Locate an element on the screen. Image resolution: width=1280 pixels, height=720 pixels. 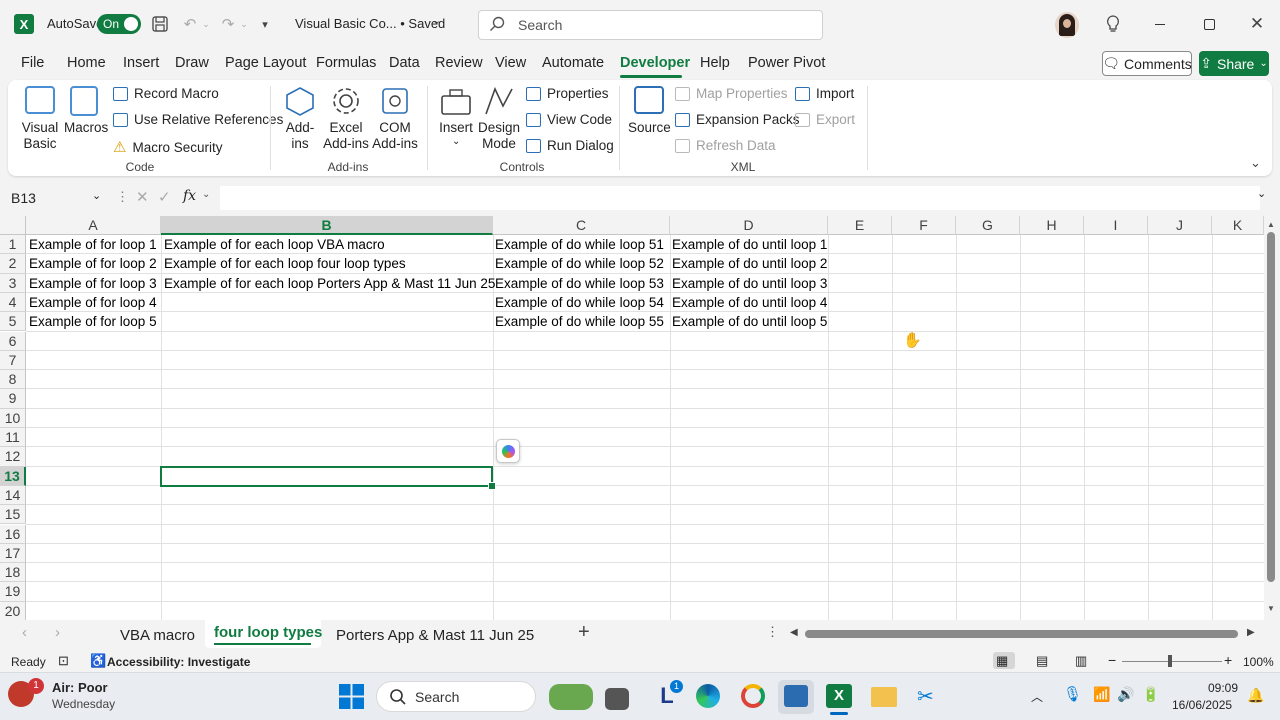
avatar is located at coordinates (1067, 25).